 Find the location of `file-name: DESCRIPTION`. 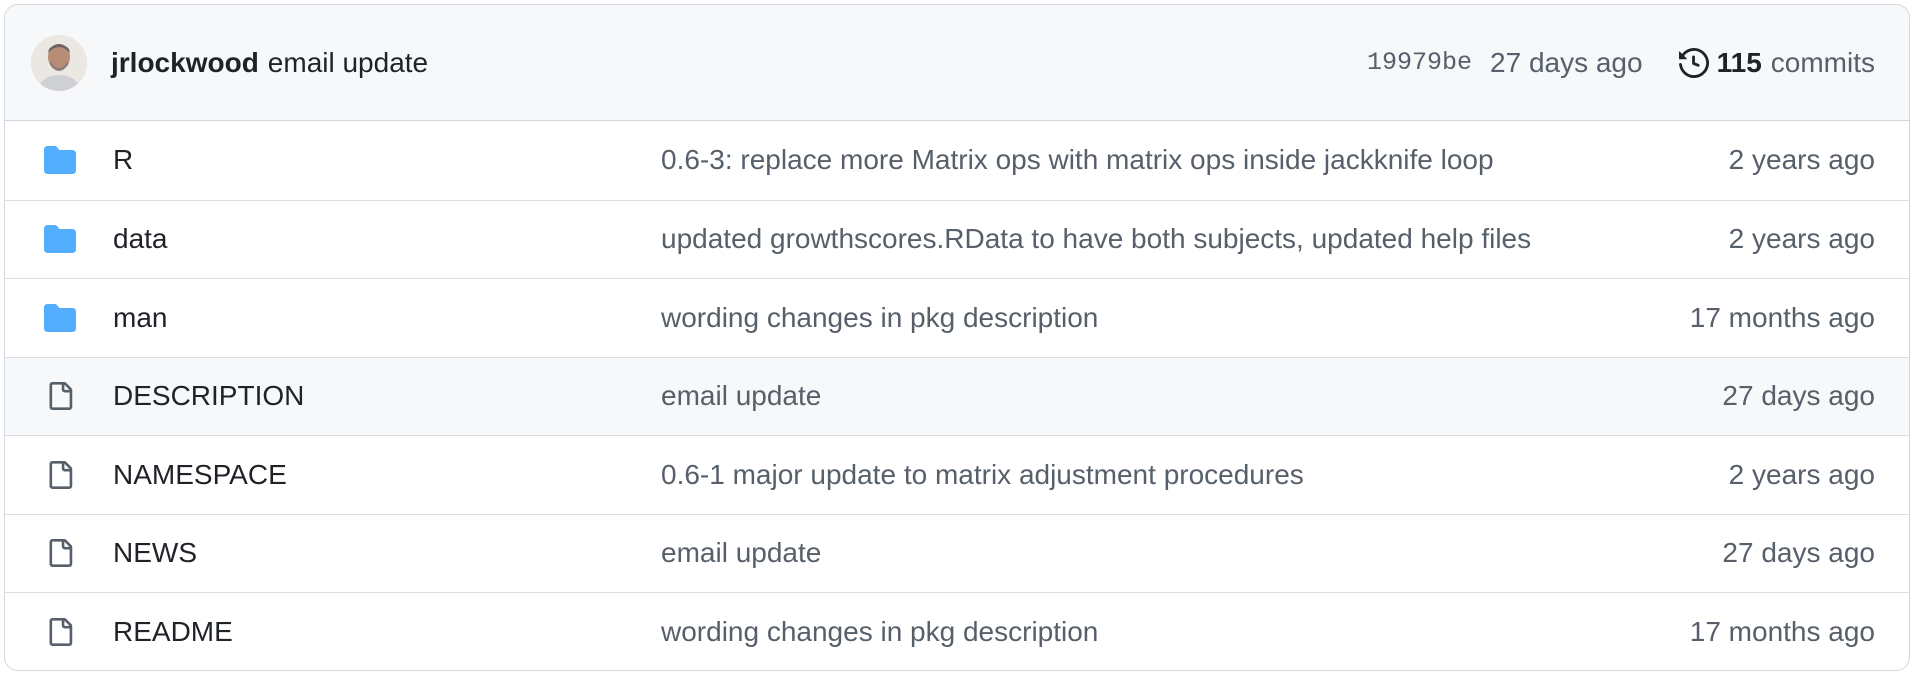

file-name: DESCRIPTION is located at coordinates (208, 396).